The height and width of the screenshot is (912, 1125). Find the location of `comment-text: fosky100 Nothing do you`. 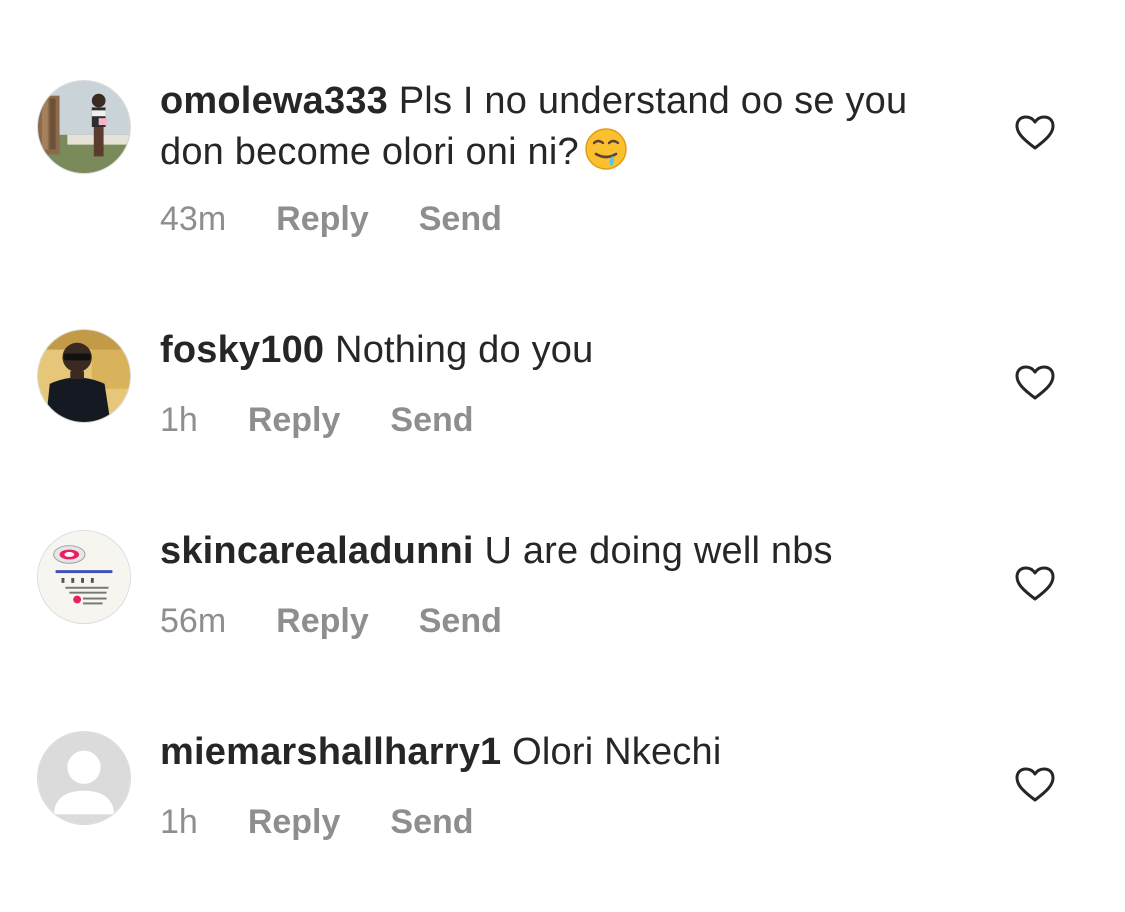

comment-text: fosky100 Nothing do you is located at coordinates (560, 350).